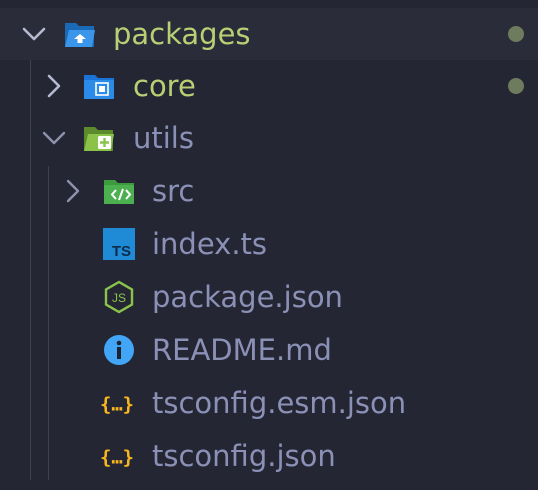  What do you see at coordinates (269, 86) in the screenshot?
I see `tree-row-core: core` at bounding box center [269, 86].